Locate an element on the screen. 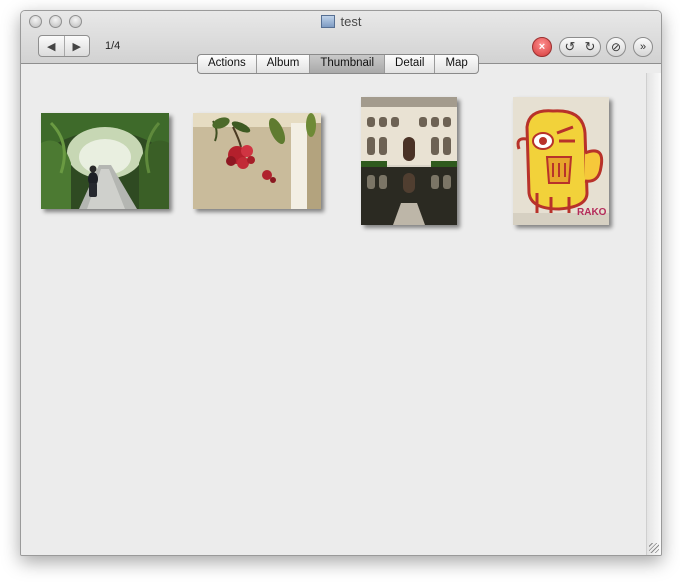  window-title: test is located at coordinates (351, 21).